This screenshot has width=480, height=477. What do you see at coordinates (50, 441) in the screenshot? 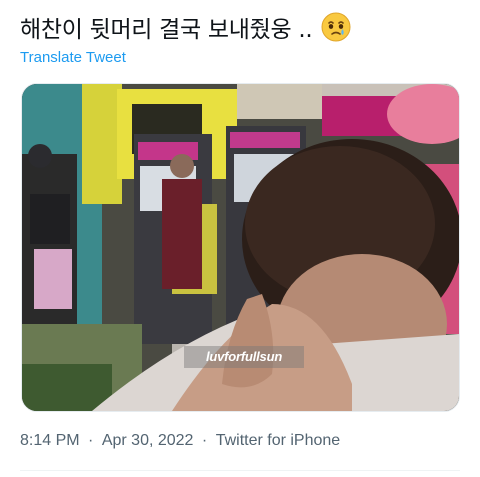
I see `tweet-time: 8:14 PM` at bounding box center [50, 441].